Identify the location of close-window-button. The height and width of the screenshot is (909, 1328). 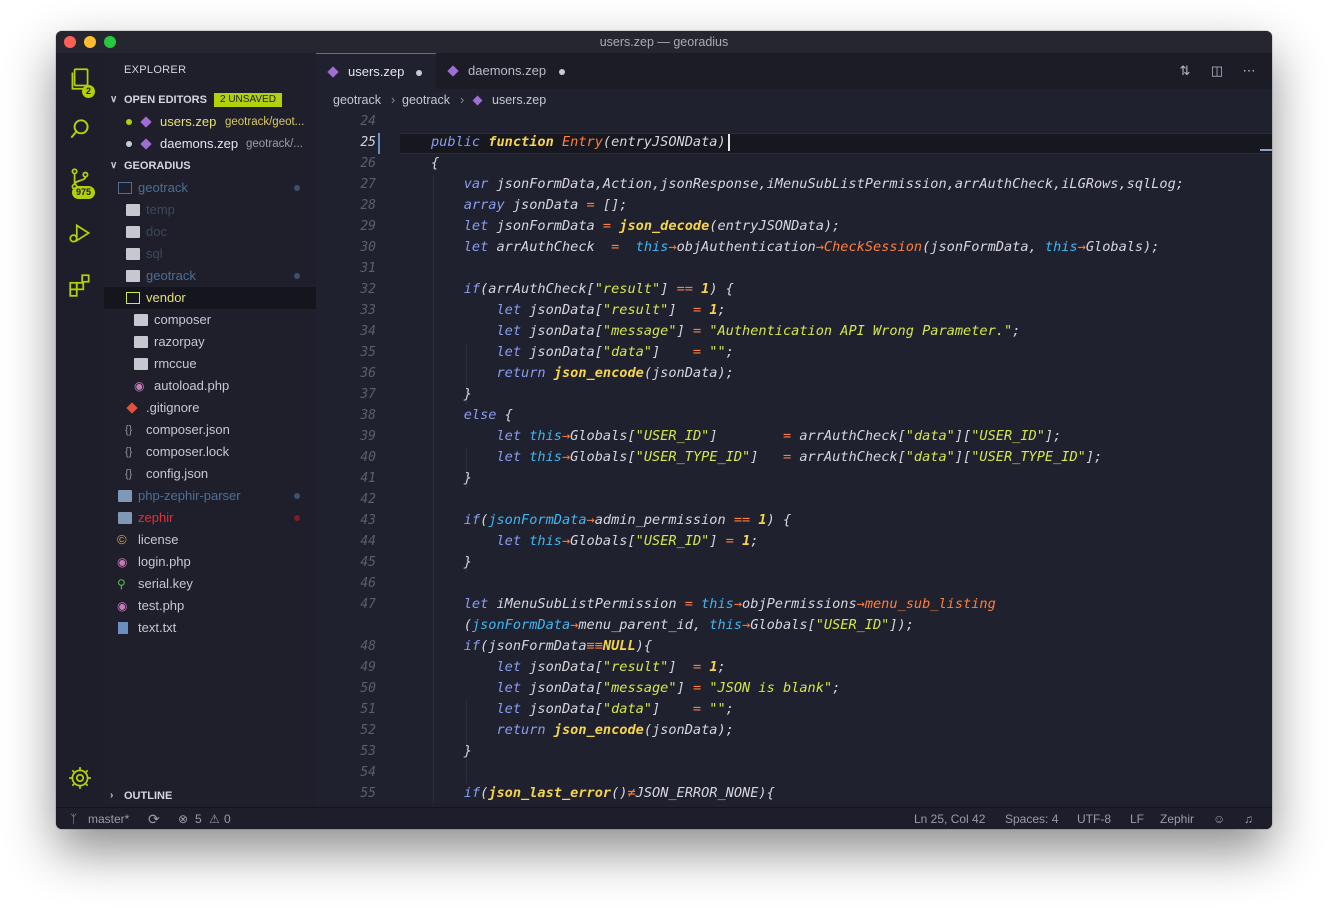
(70, 42).